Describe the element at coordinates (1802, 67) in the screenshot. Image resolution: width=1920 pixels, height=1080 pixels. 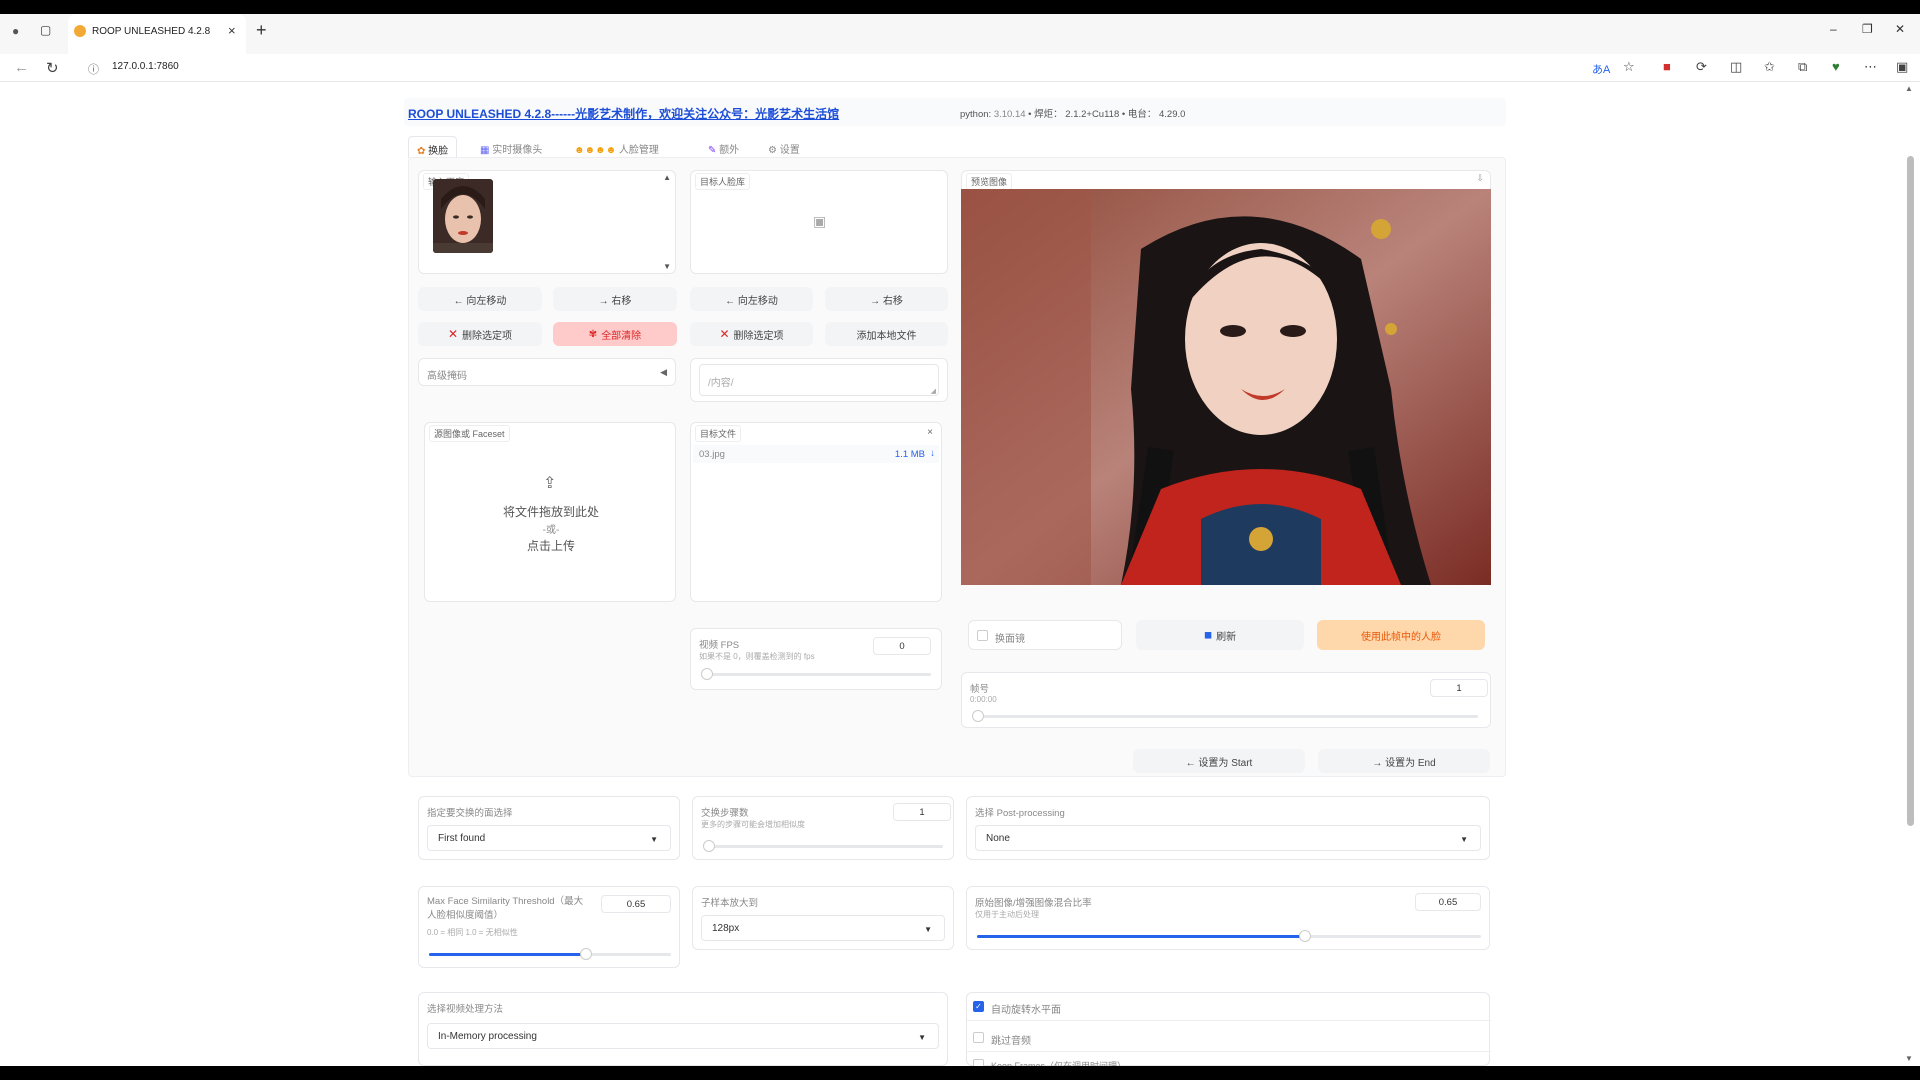
I see `collections-icon: ⧉` at that location.